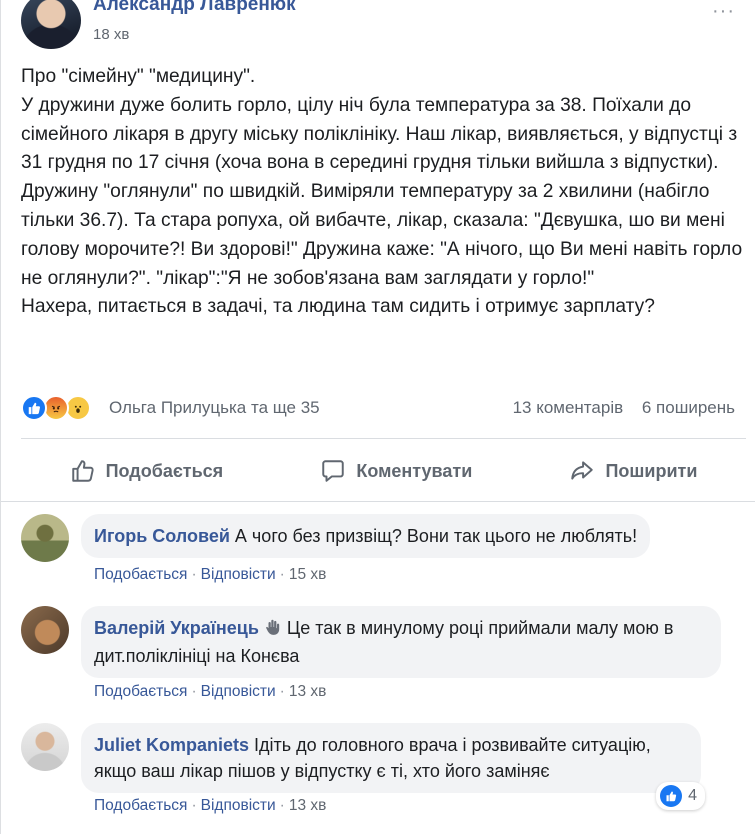 This screenshot has width=755, height=834. What do you see at coordinates (692, 795) in the screenshot?
I see `reaction-count: 4` at bounding box center [692, 795].